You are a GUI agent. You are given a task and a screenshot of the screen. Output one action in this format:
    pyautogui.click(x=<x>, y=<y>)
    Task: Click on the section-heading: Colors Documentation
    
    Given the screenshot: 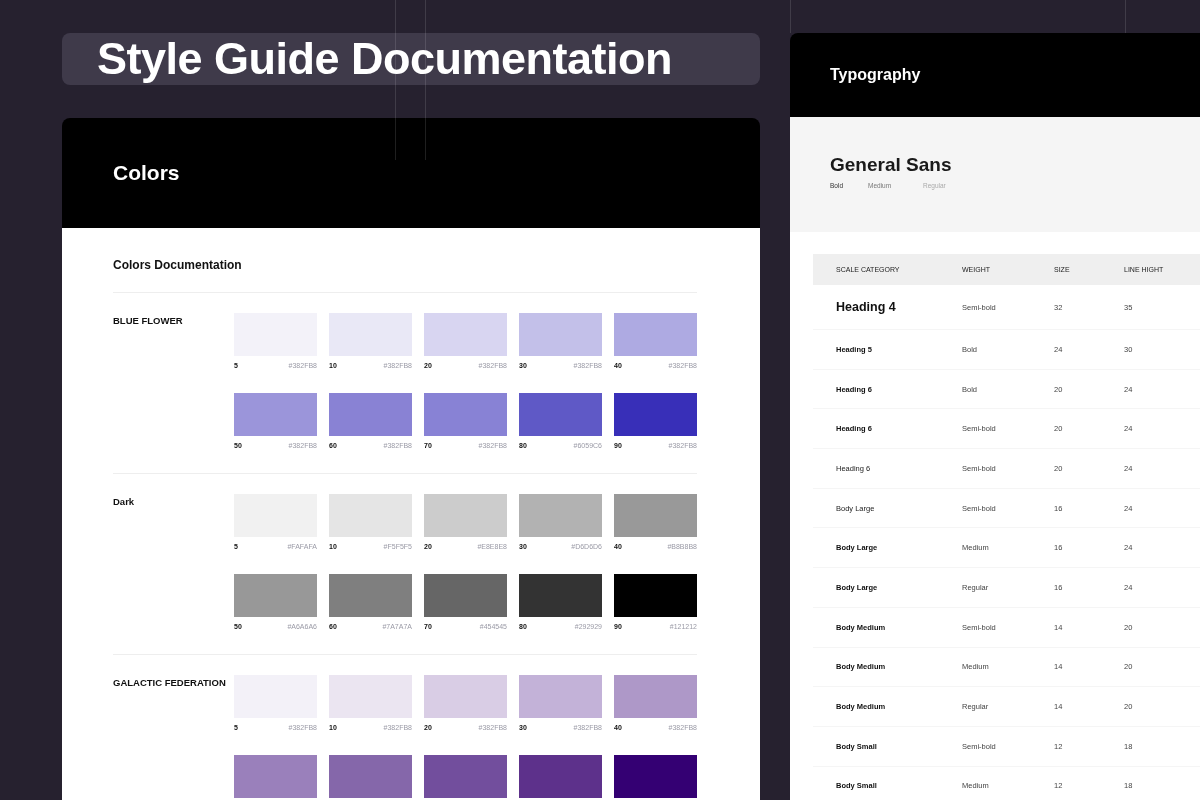 What is the action you would take?
    pyautogui.click(x=405, y=275)
    